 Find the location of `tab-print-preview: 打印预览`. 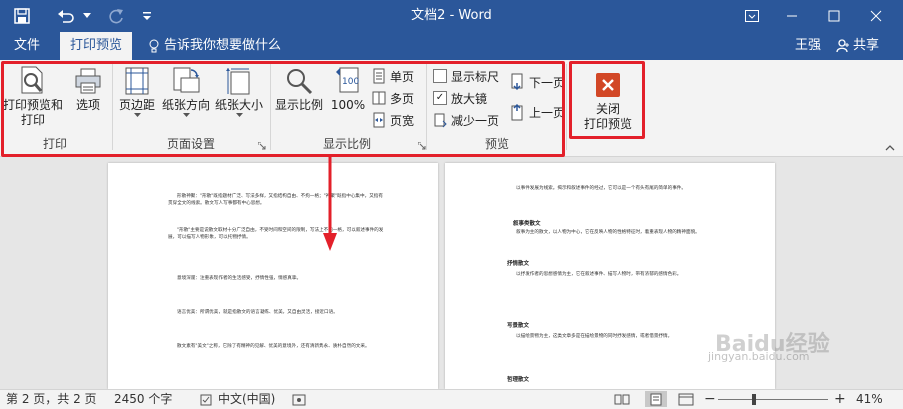

tab-print-preview: 打印预览 is located at coordinates (96, 46).